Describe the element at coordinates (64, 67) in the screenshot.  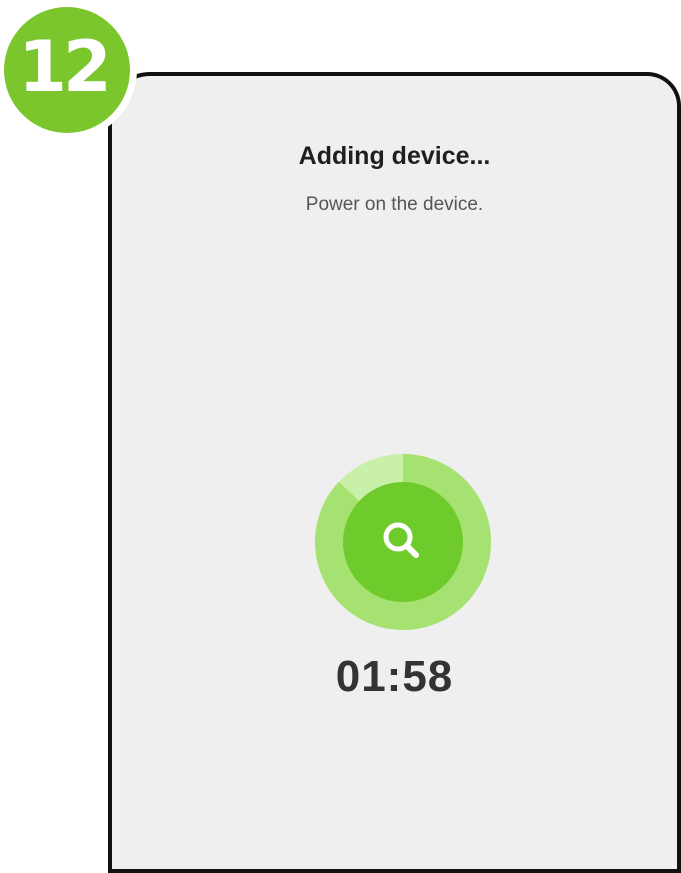
I see `step-number: 12` at that location.